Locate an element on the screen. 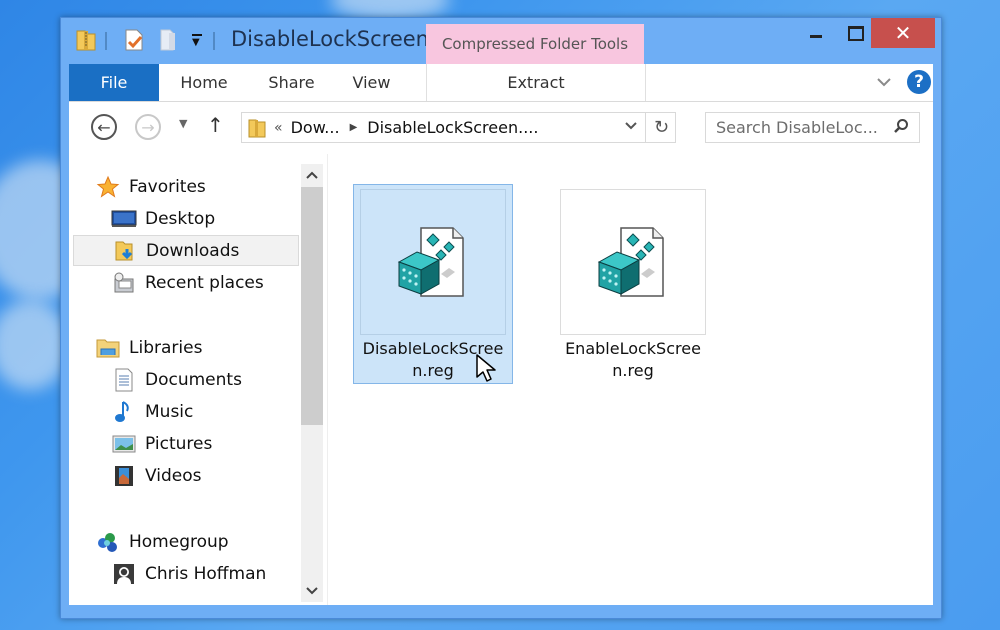  tab-extract: Extract is located at coordinates (536, 82).